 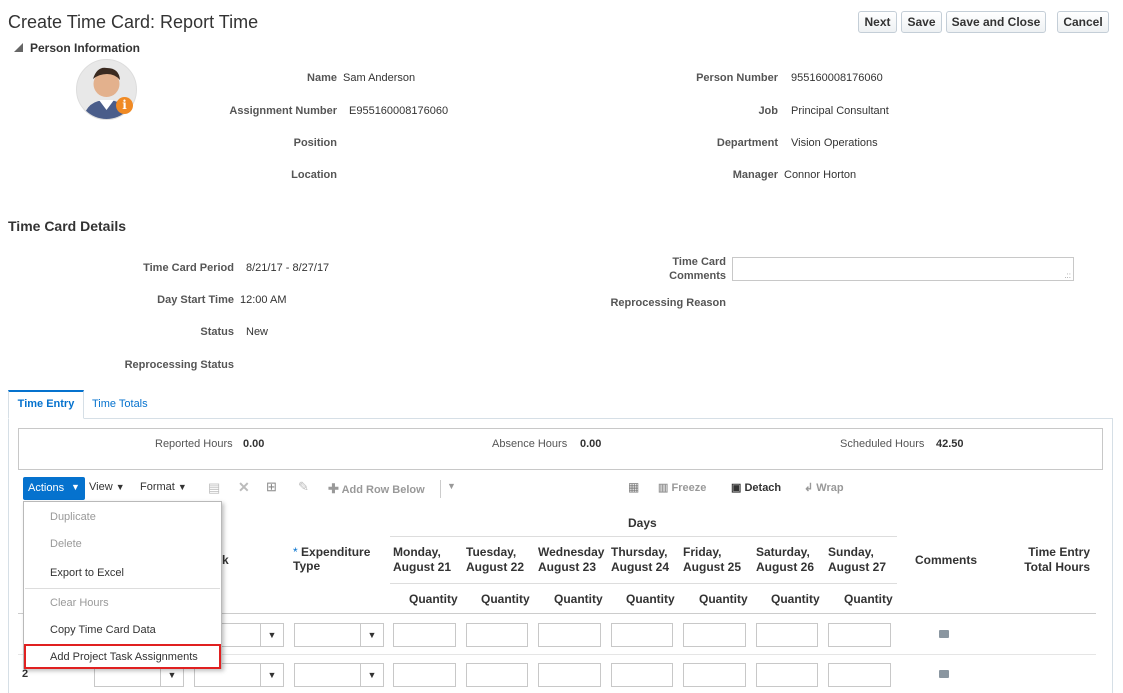 I want to click on scheduled-hours-label: Scheduled Hours, so click(x=882, y=444).